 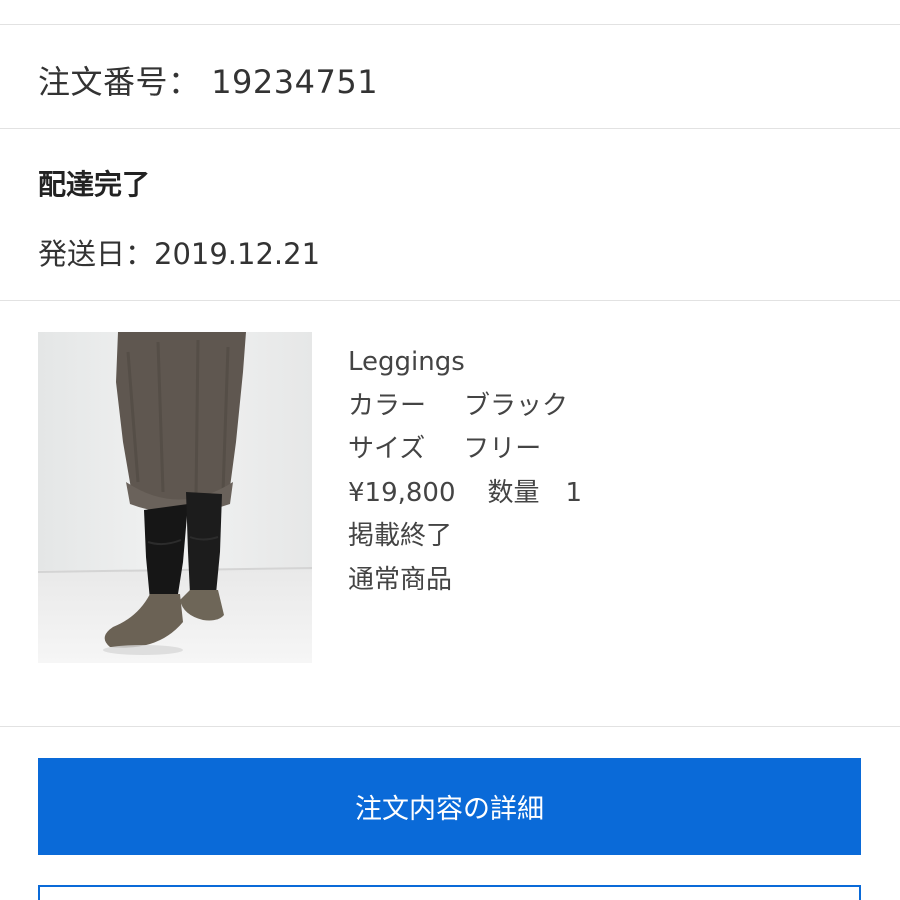 I want to click on price-value: ¥19,800, so click(x=402, y=492).